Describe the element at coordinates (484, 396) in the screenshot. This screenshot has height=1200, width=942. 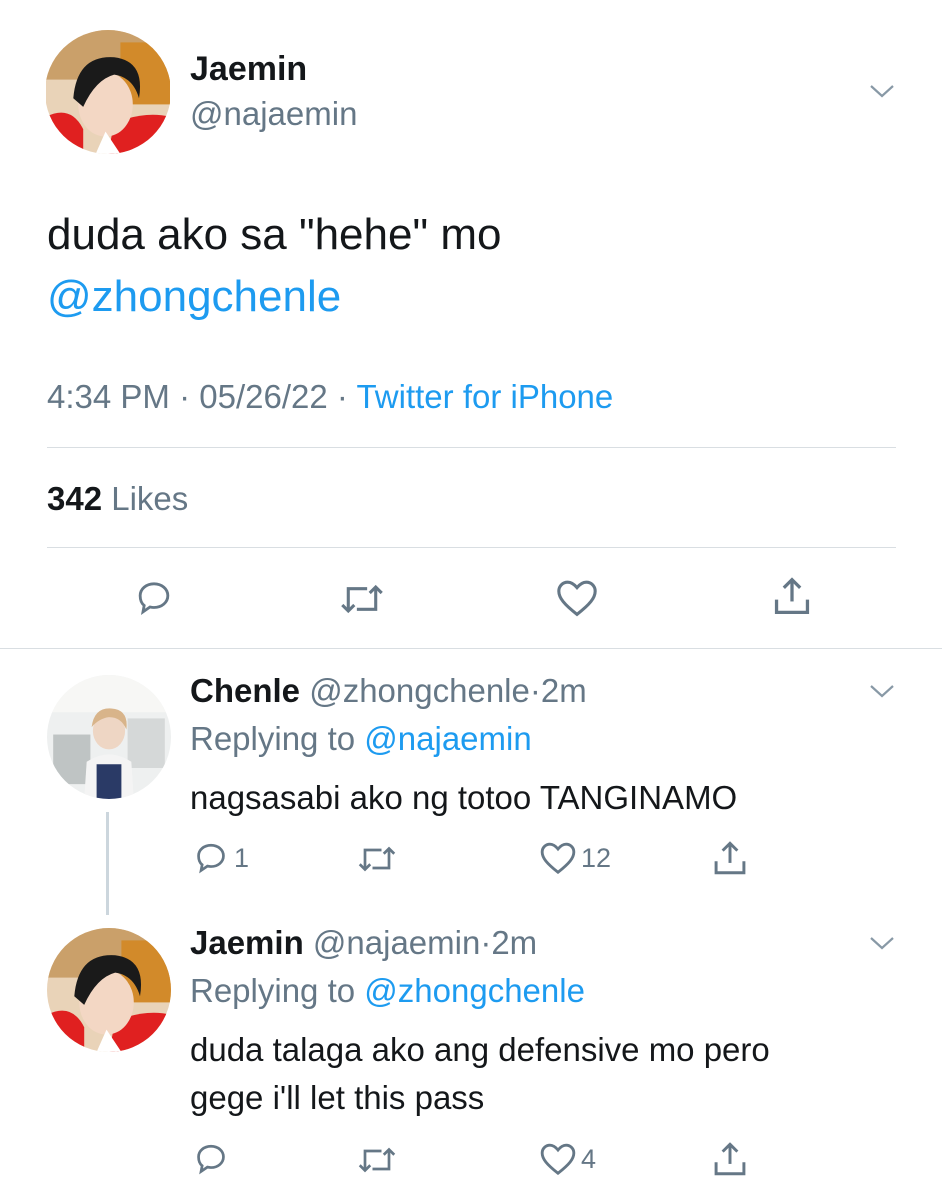
I see `tweet-client-link: Twitter for iPhone` at that location.